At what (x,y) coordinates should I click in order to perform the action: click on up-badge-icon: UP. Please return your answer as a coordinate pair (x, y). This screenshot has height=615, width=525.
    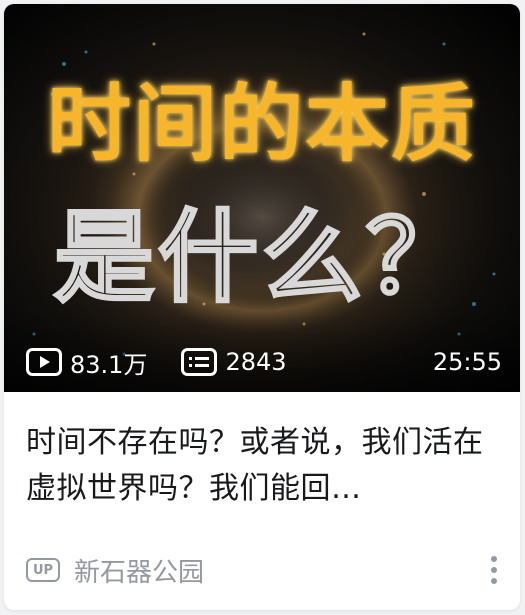
    Looking at the image, I should click on (43, 570).